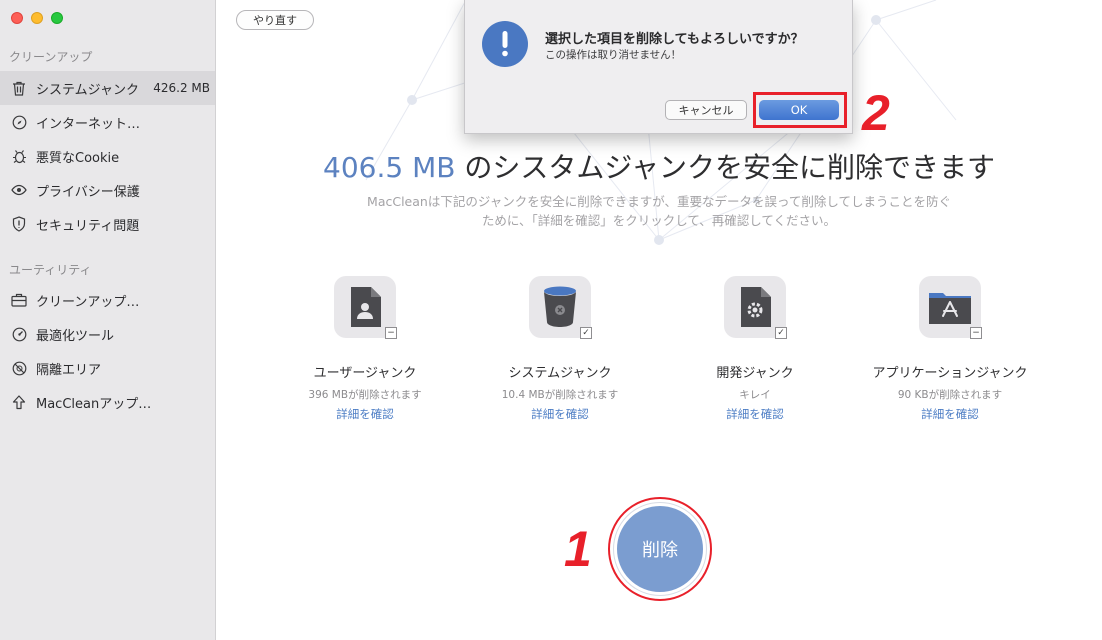  I want to click on trash-icon, so click(19, 88).